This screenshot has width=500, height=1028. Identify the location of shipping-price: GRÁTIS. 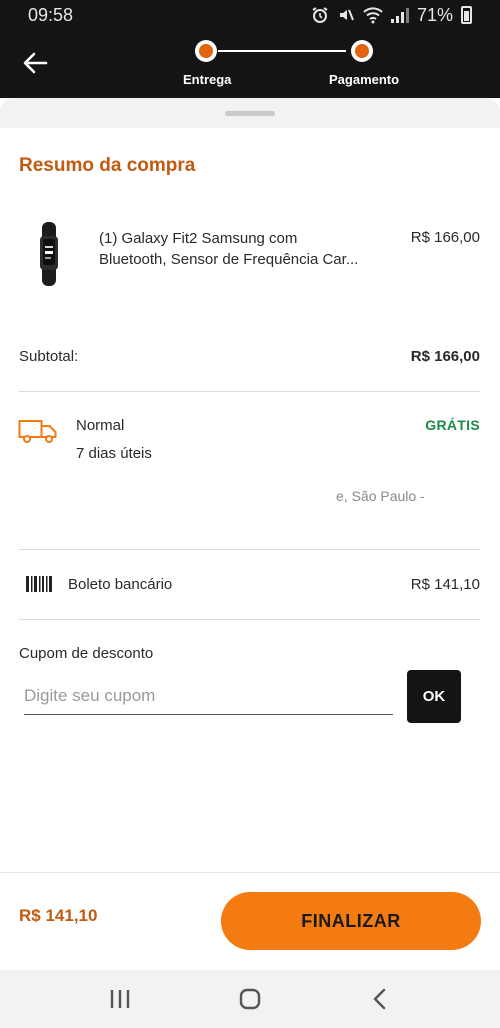
(452, 425).